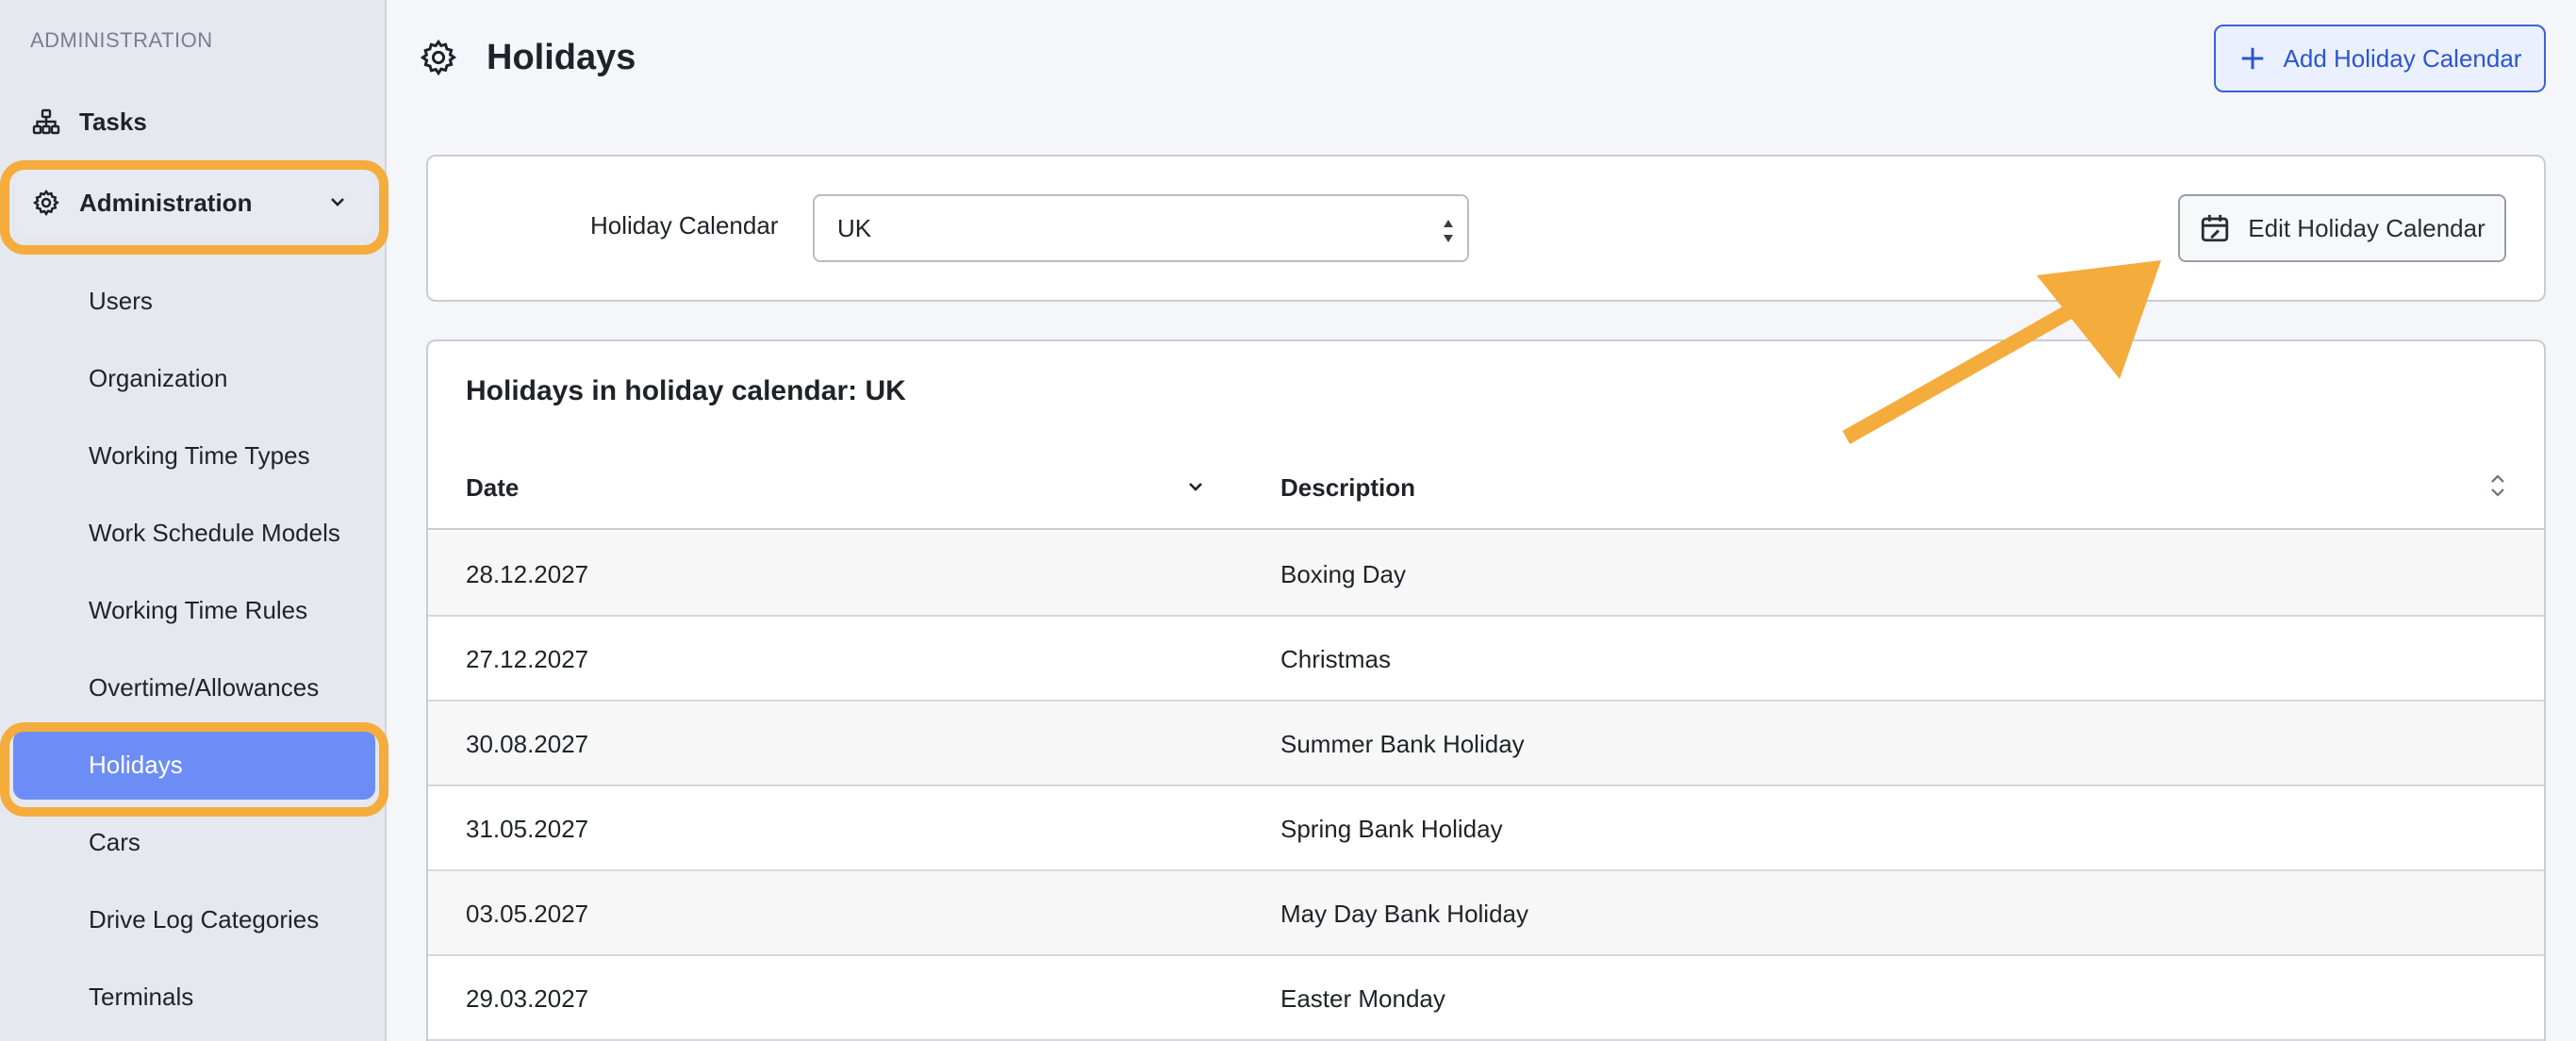 This screenshot has height=1041, width=2576. Describe the element at coordinates (204, 687) in the screenshot. I see `sidebar-item-label: Overtime/Allowances` at that location.